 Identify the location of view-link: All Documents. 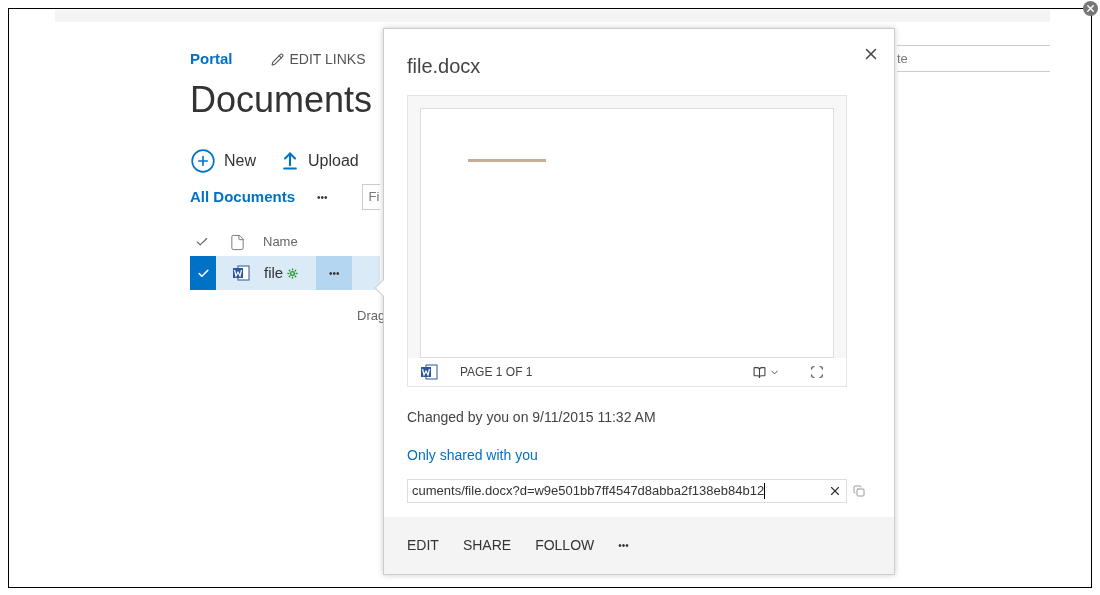
(242, 197).